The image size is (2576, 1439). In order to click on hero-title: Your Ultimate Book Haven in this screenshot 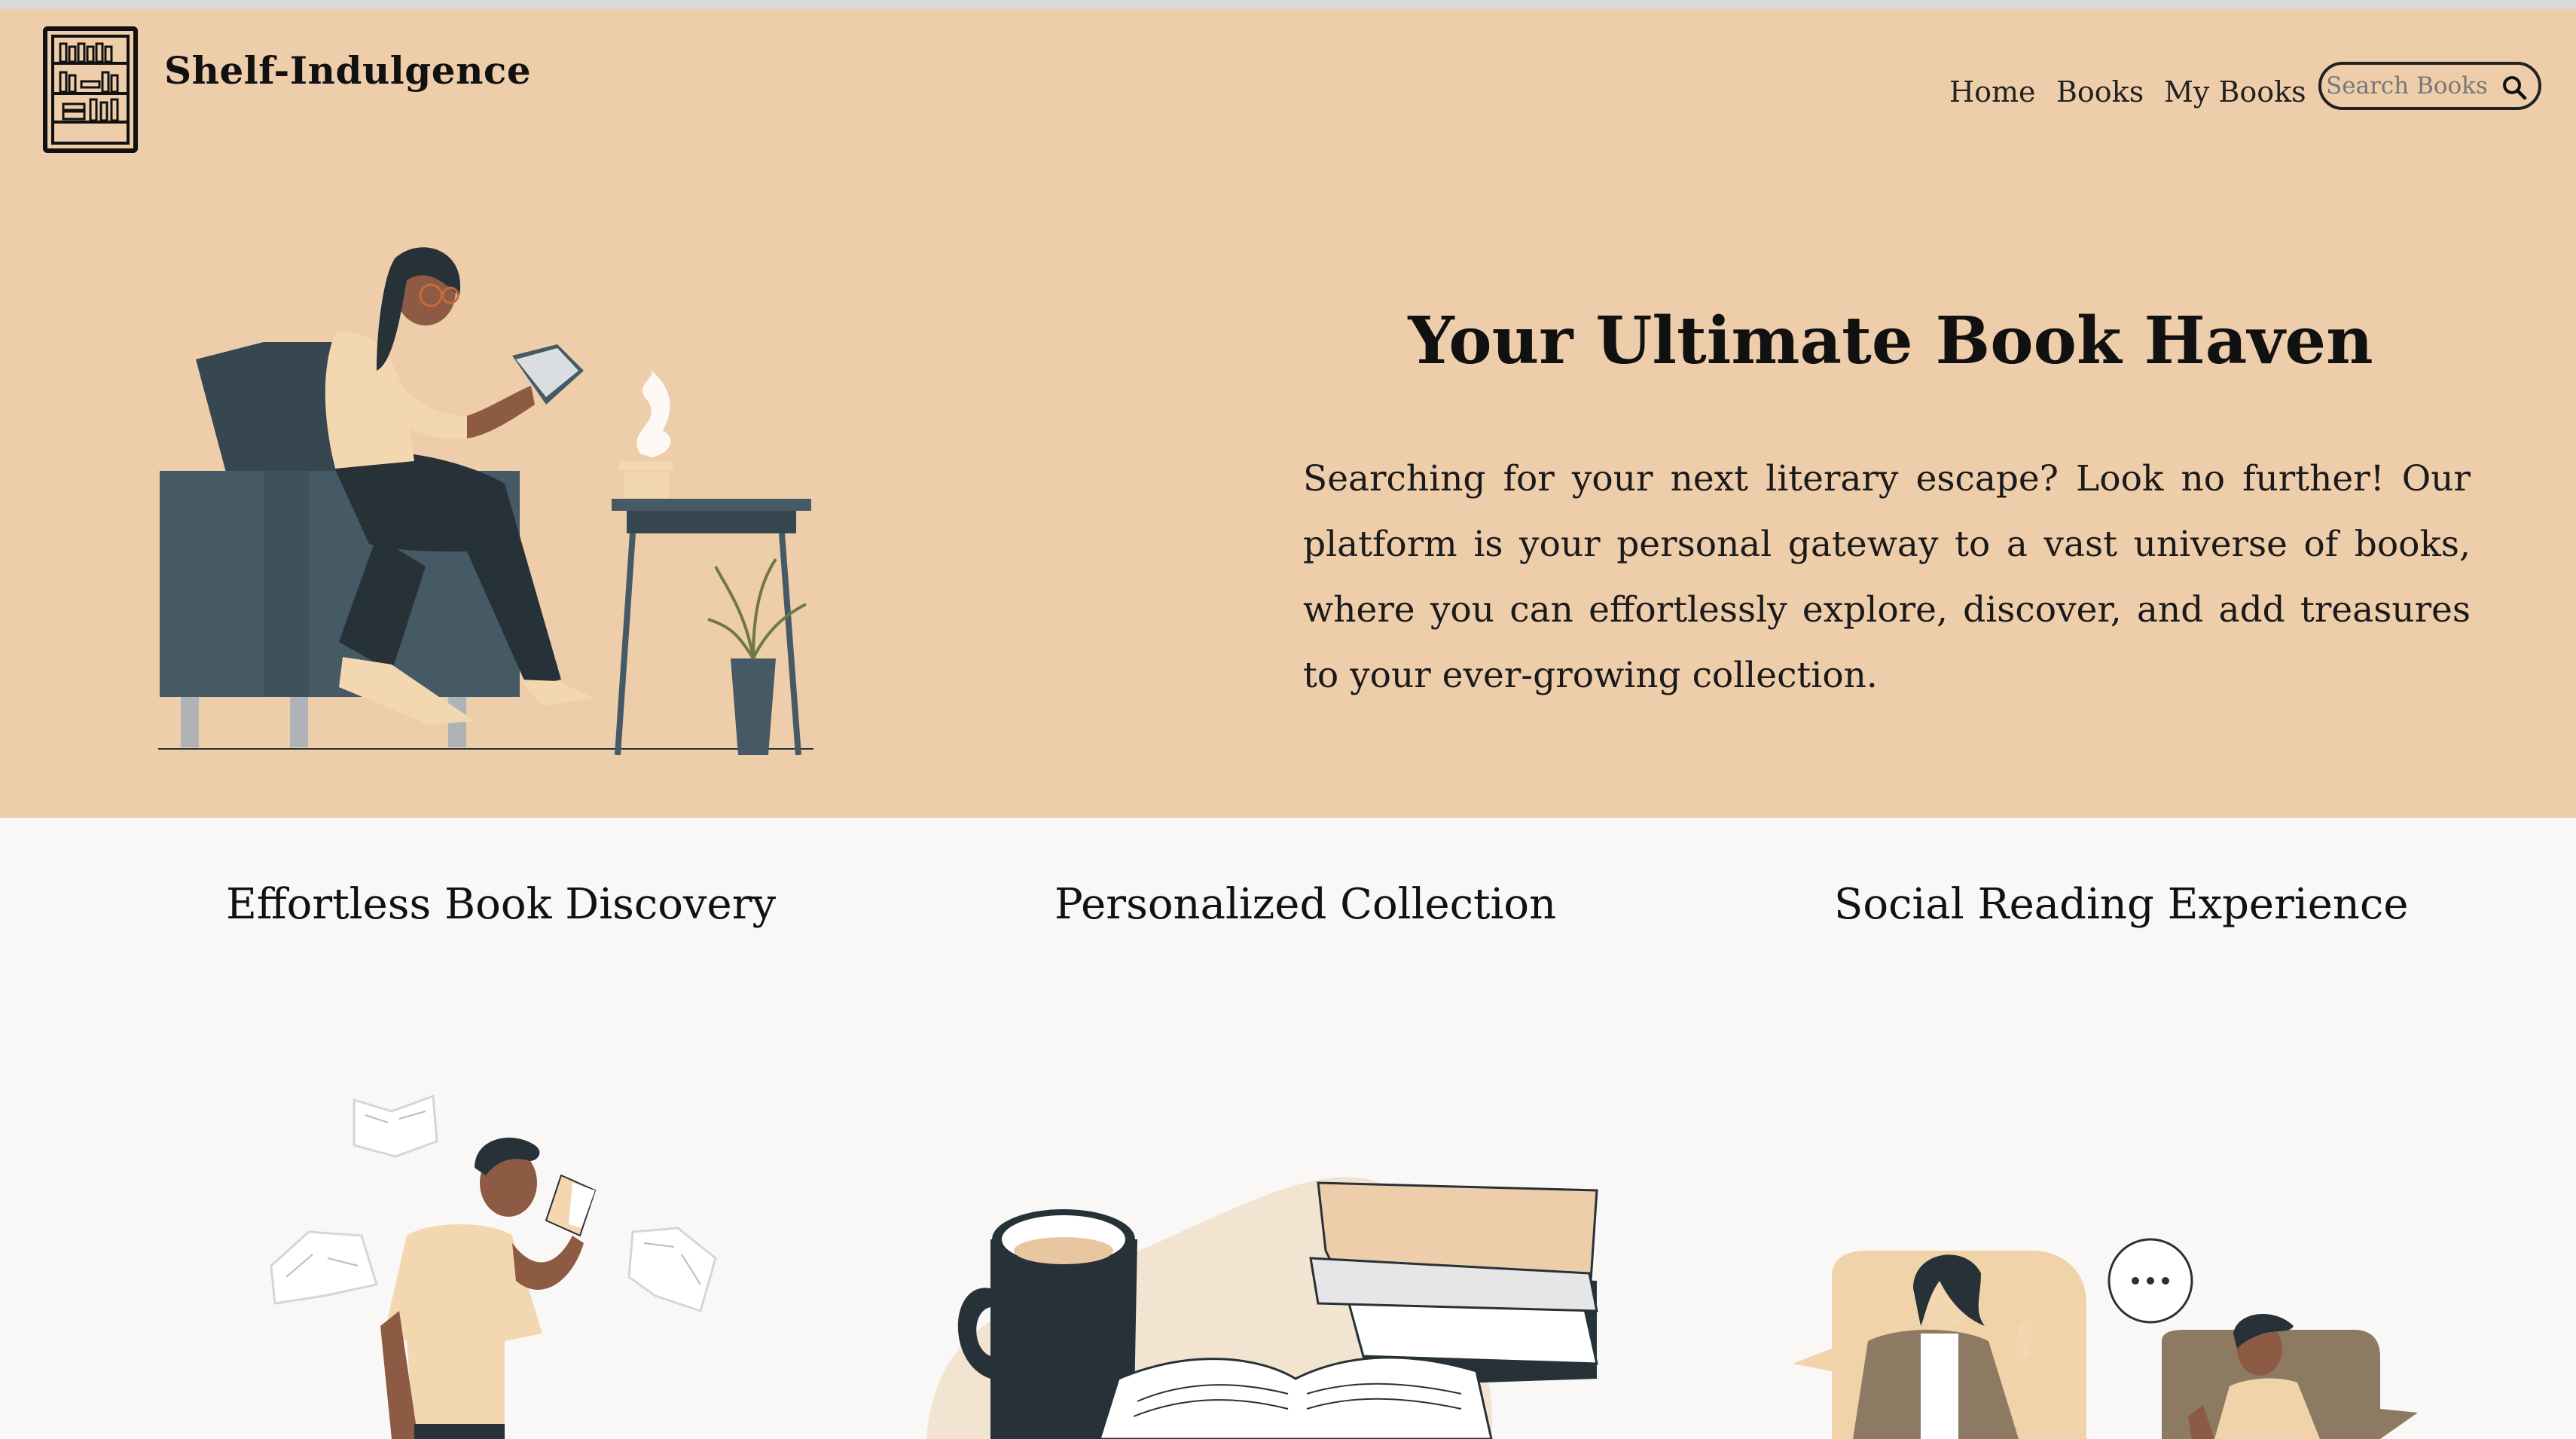, I will do `click(1891, 341)`.